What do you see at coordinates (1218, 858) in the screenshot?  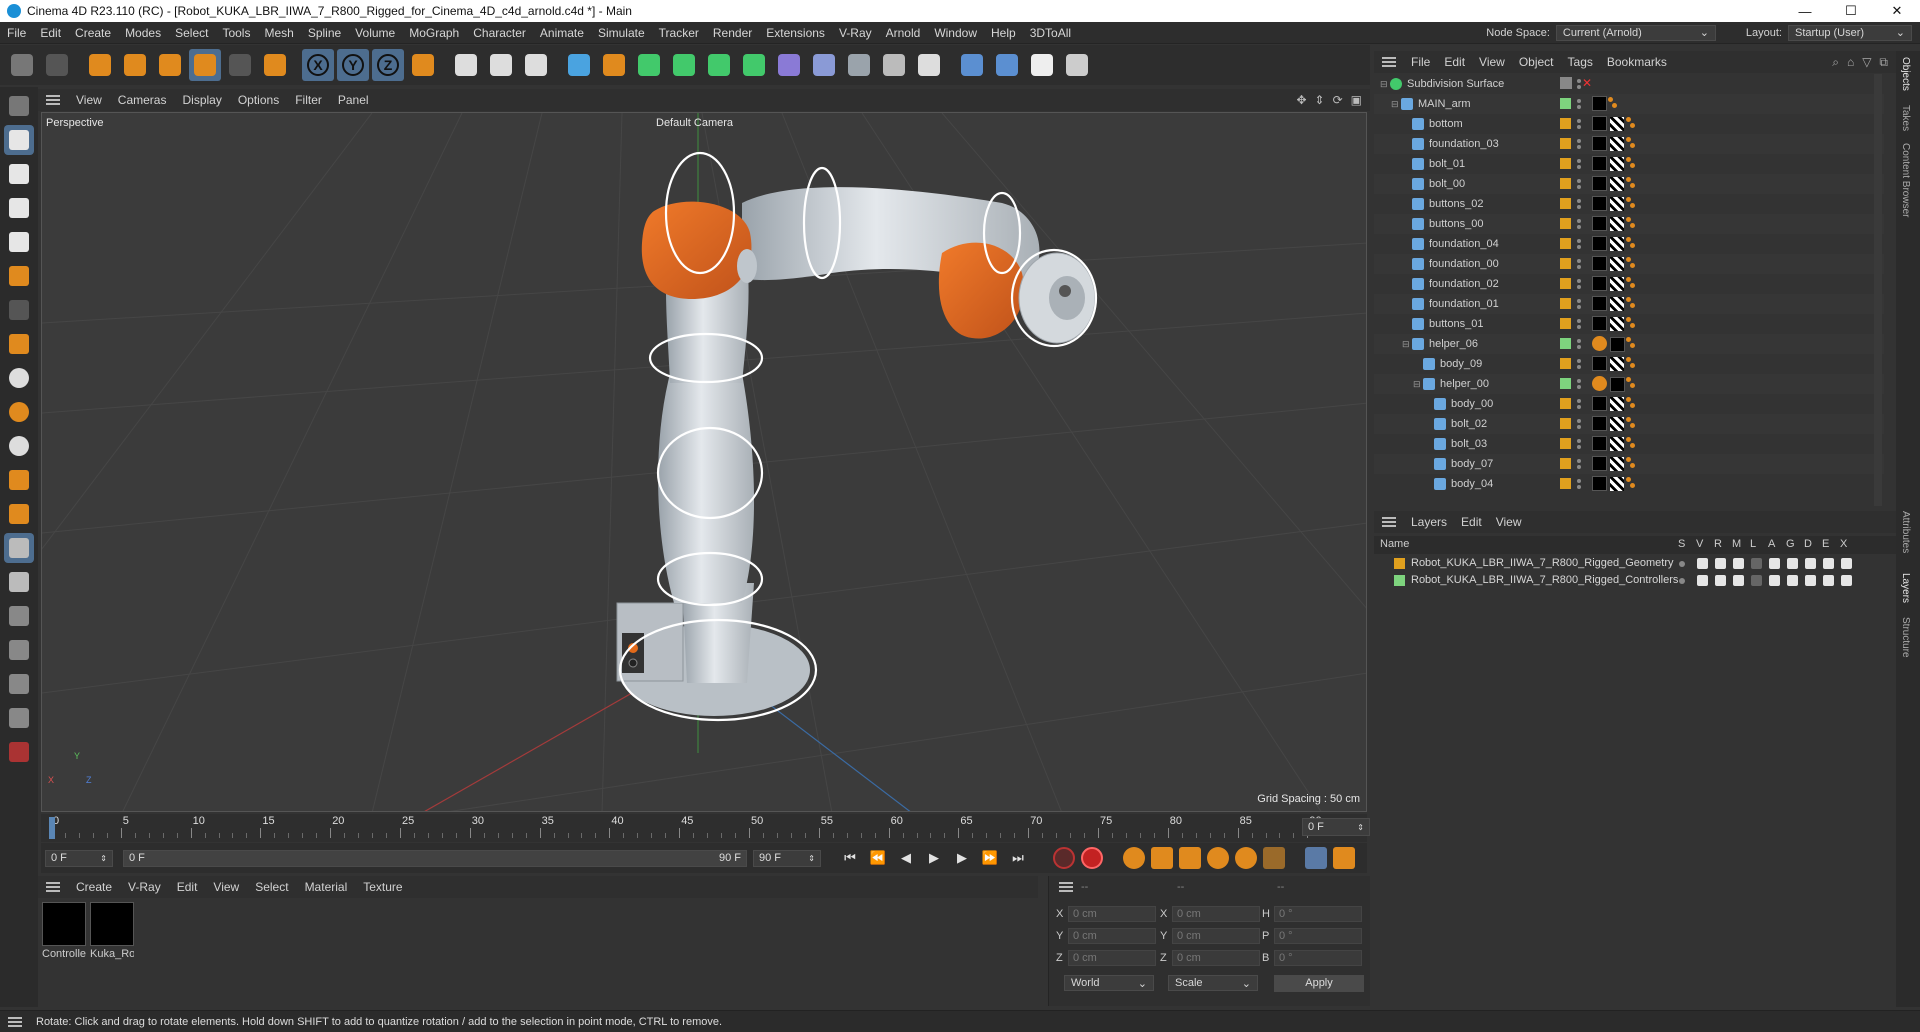 I see `key-rotation-icon` at bounding box center [1218, 858].